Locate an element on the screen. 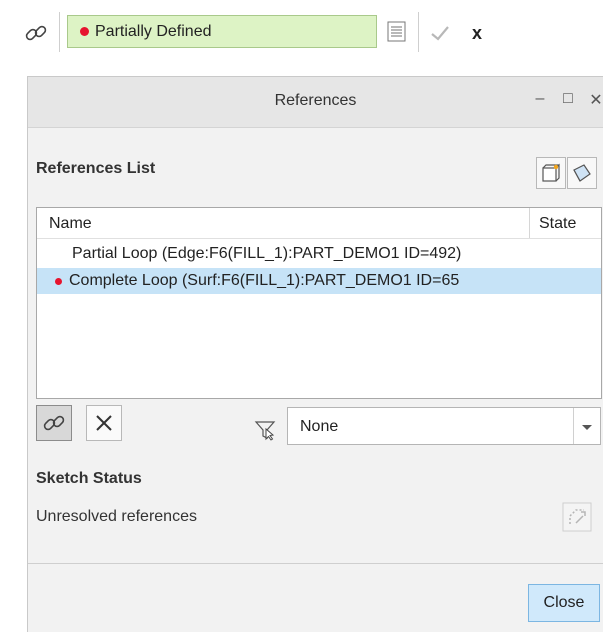  filter-selected-value: None is located at coordinates (319, 426).